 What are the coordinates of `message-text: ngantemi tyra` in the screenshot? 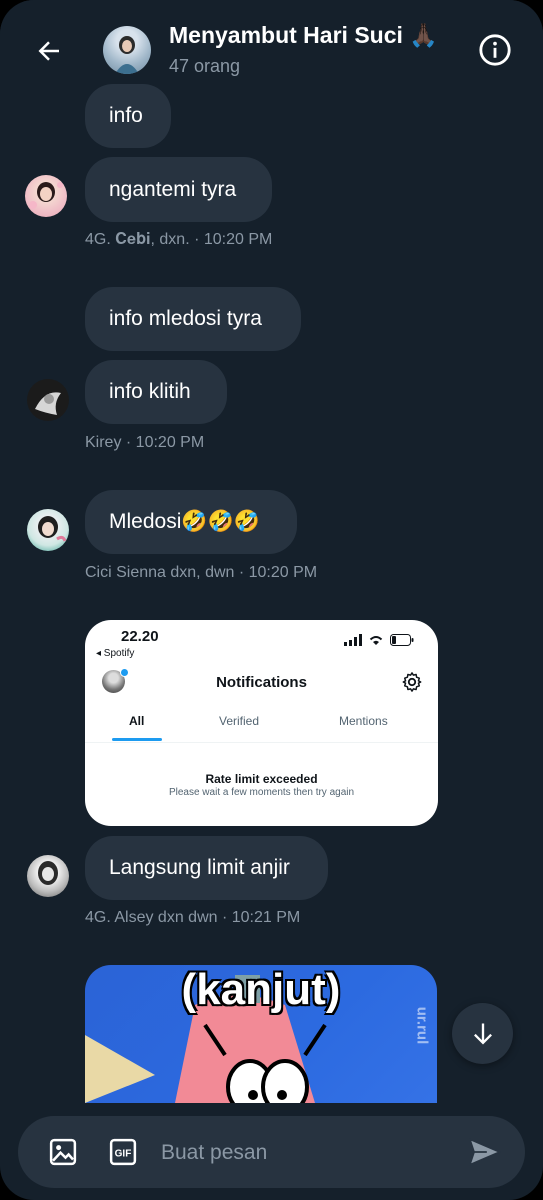 It's located at (173, 189).